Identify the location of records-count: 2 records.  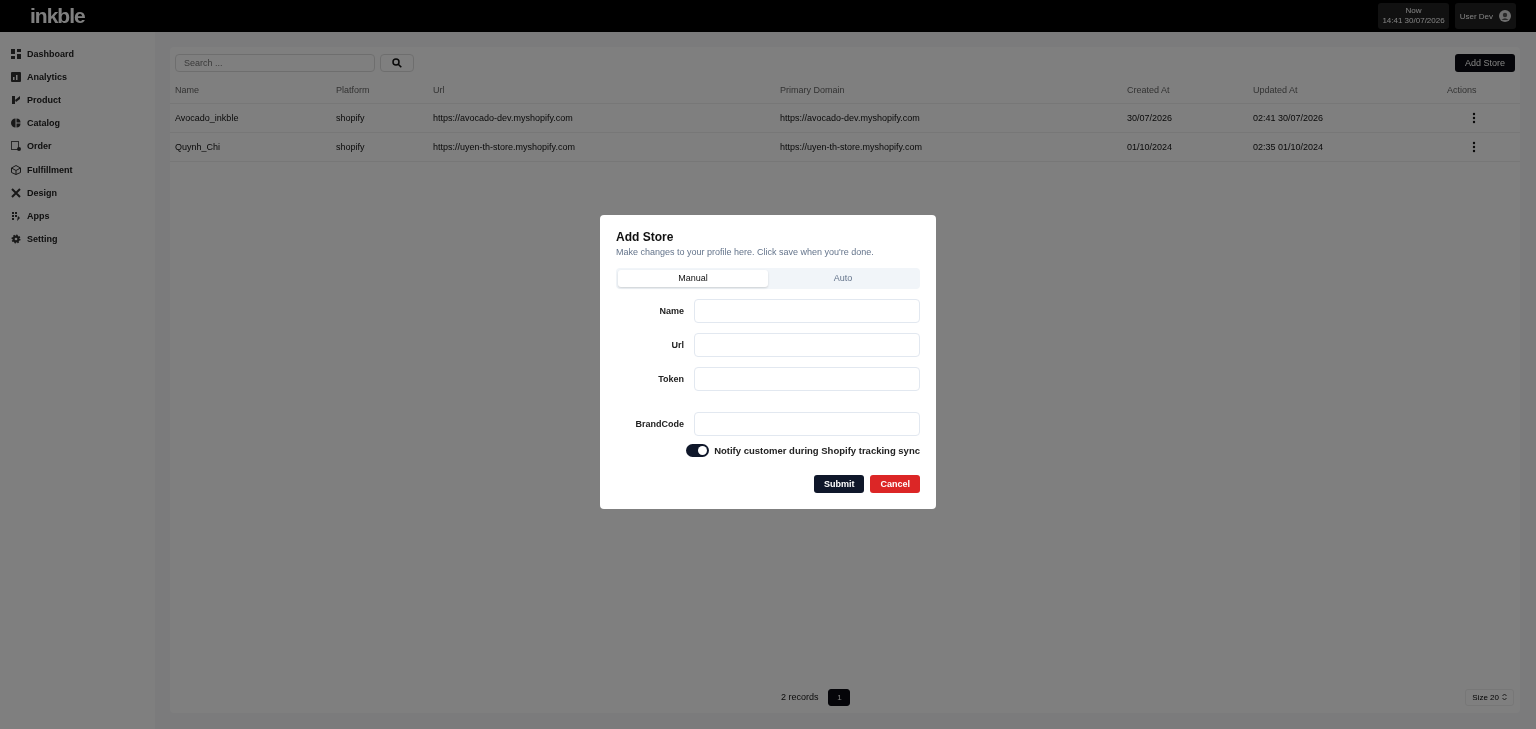
(799, 697).